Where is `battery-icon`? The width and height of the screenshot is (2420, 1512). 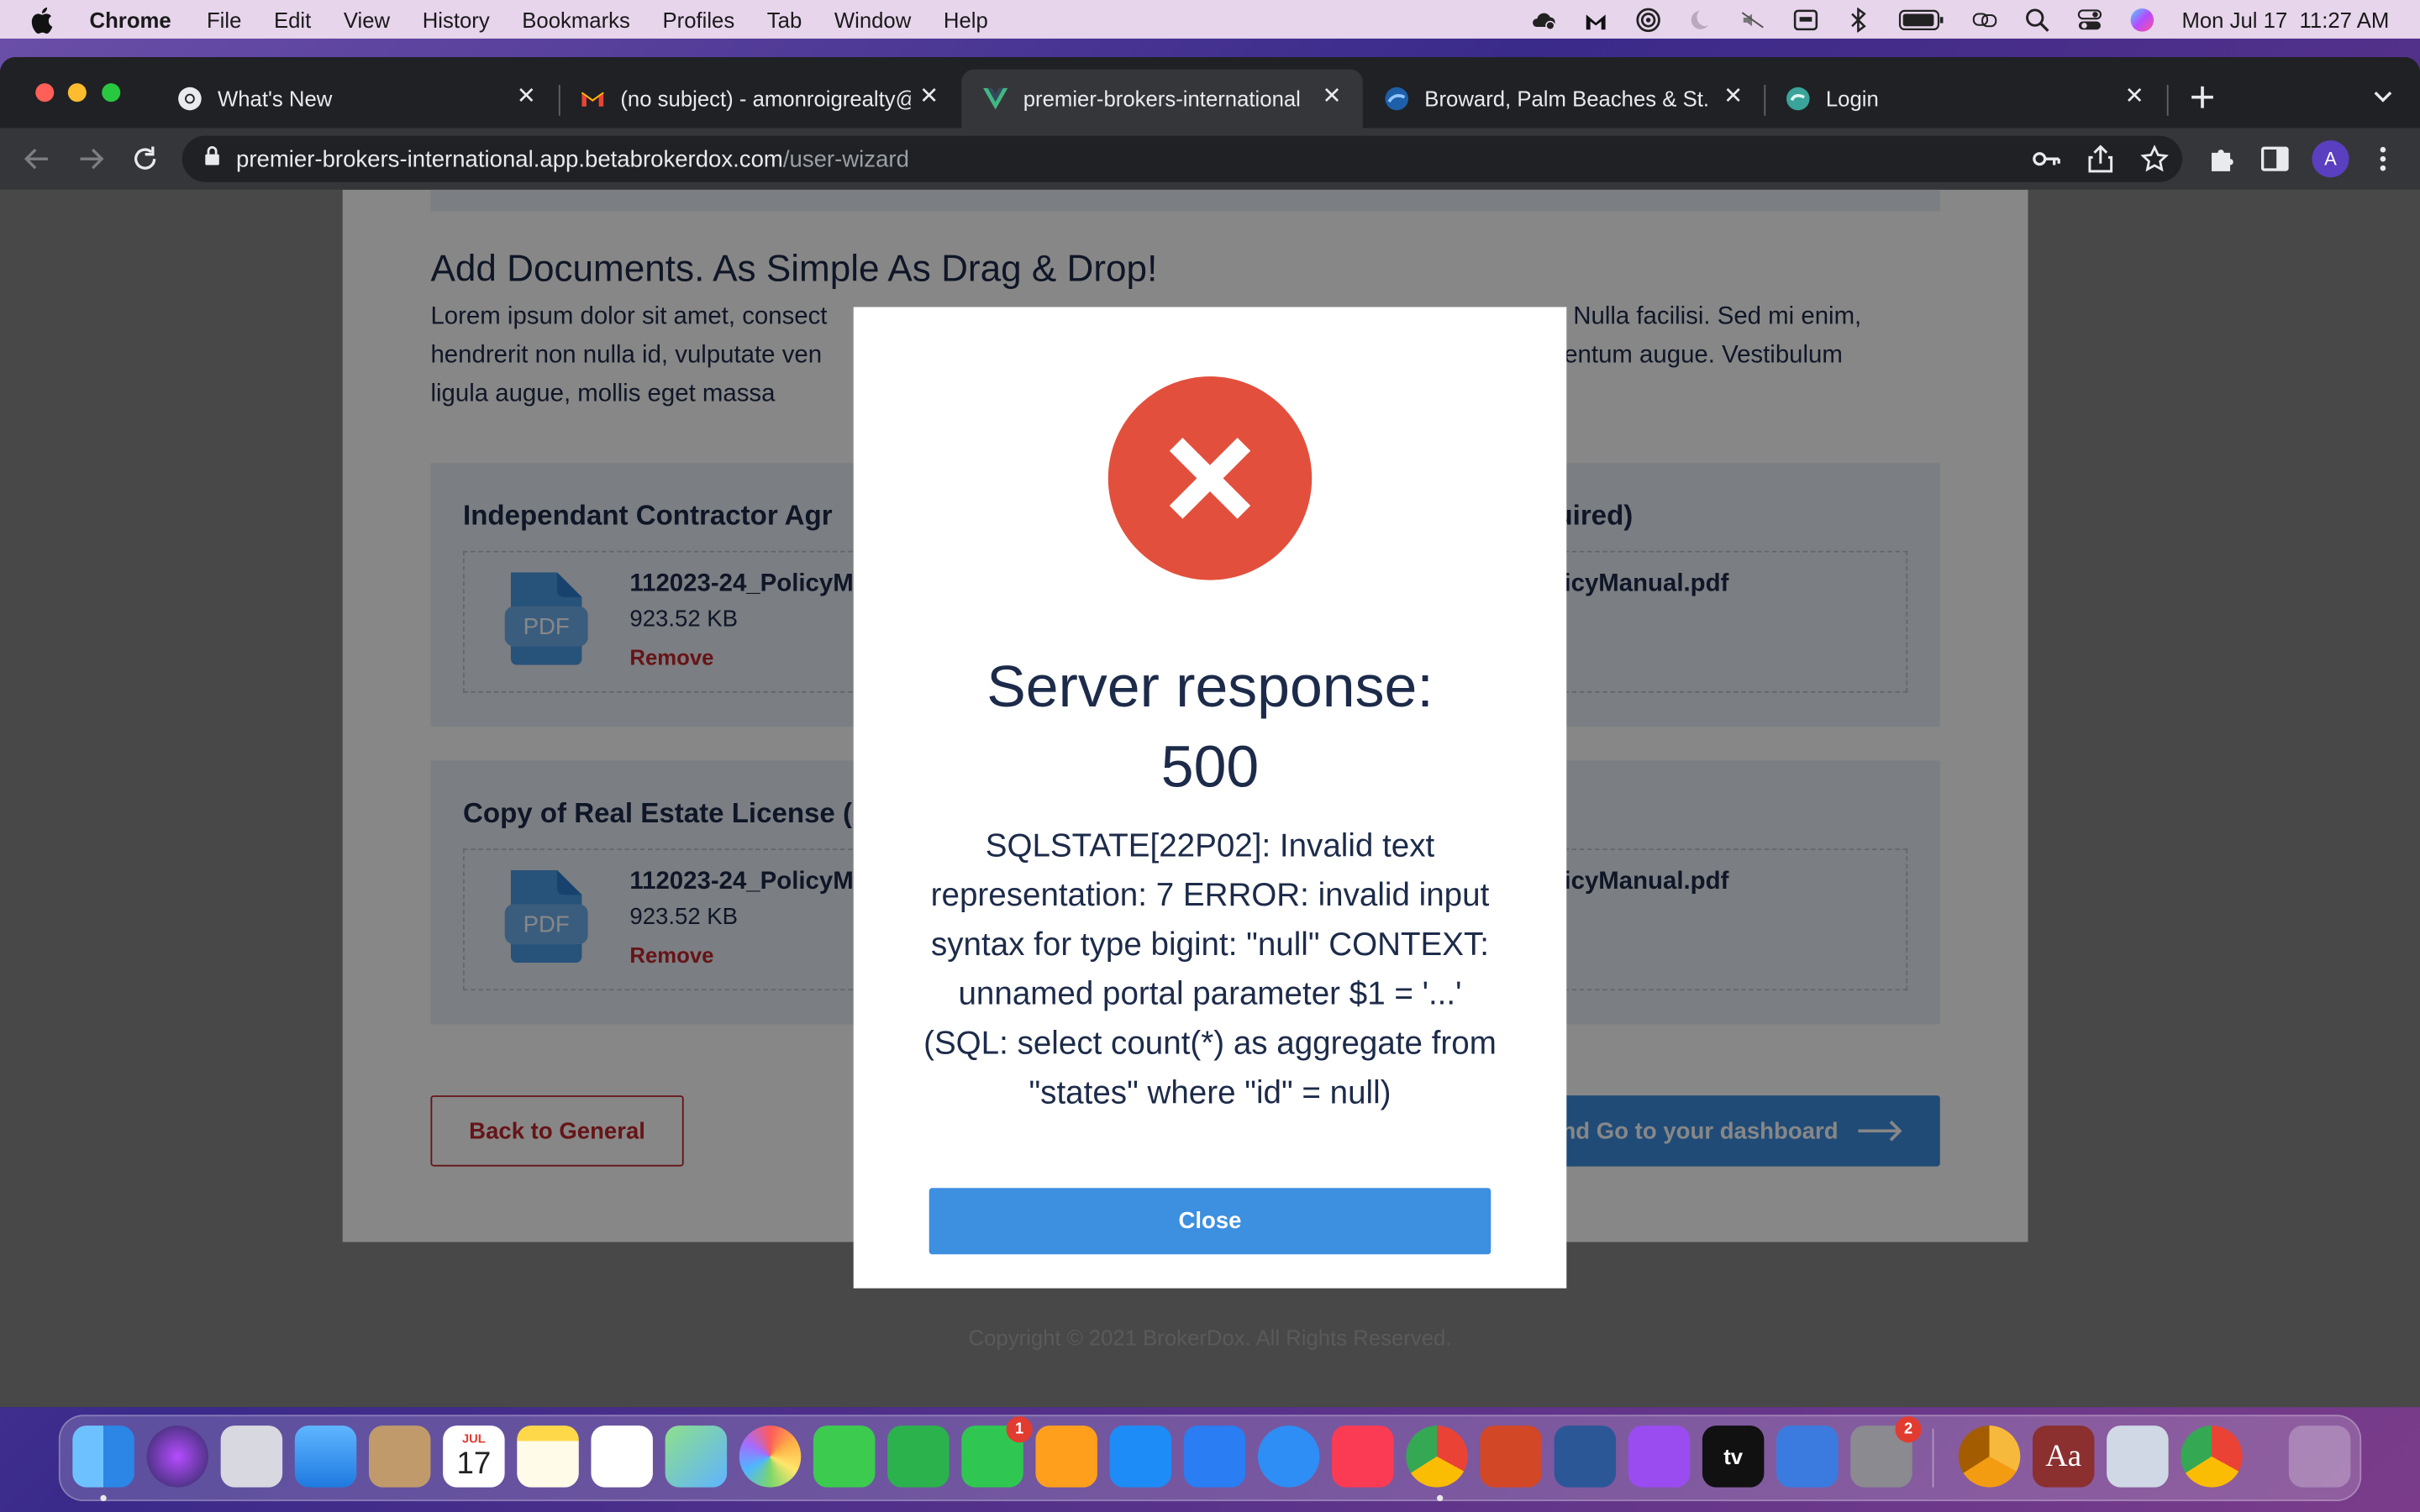
battery-icon is located at coordinates (1921, 19).